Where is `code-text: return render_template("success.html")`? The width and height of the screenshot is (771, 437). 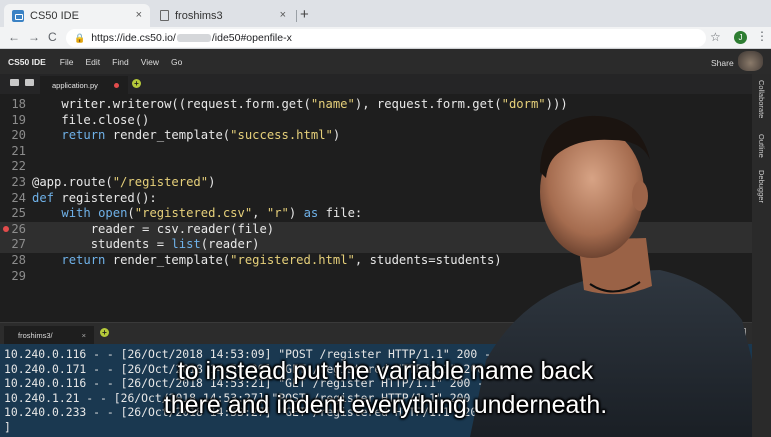
code-text: return render_template("success.html") is located at coordinates (186, 136).